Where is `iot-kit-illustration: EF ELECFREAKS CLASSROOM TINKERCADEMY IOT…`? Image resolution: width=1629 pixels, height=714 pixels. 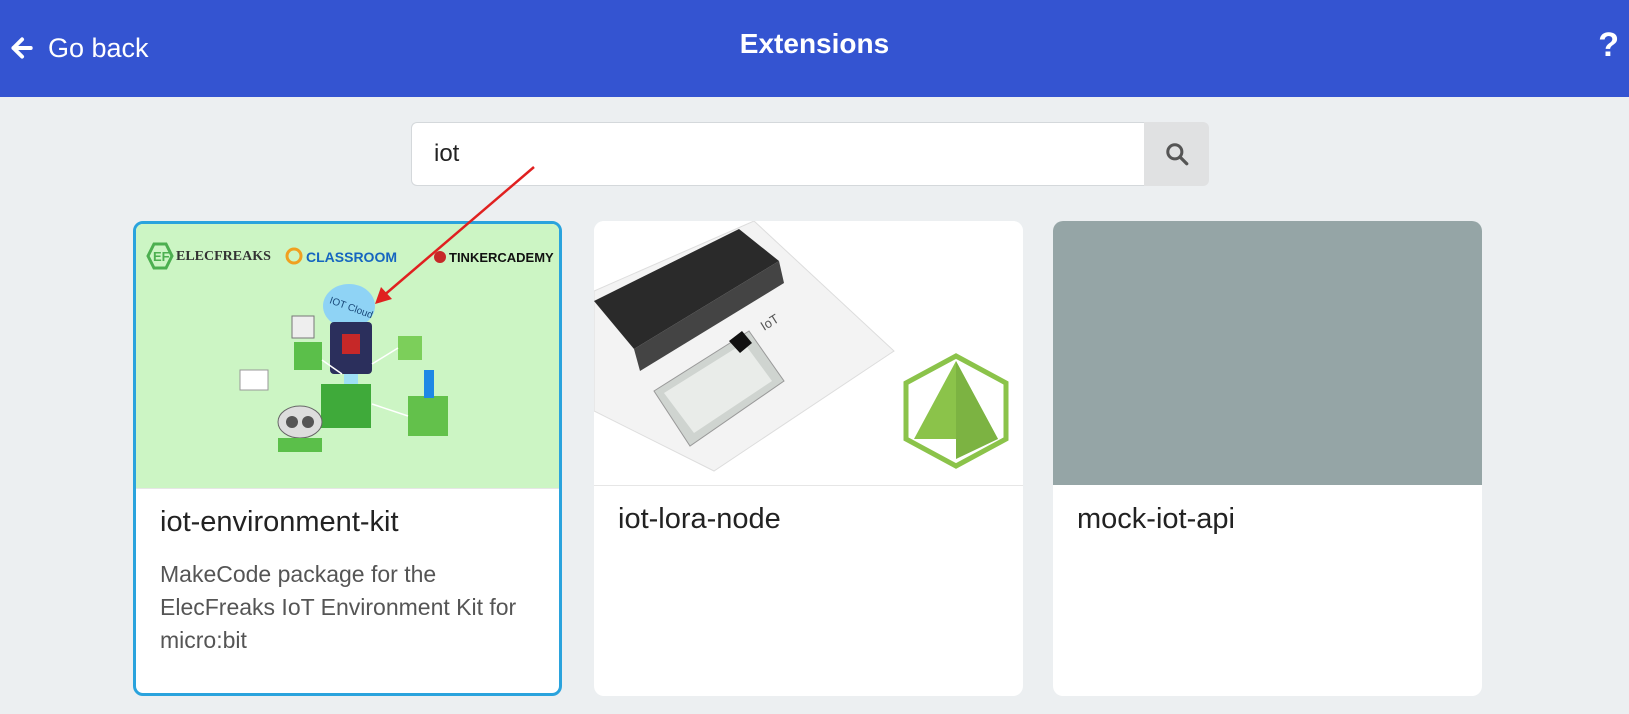 iot-kit-illustration: EF ELECFREAKS CLASSROOM TINKERCADEMY IOT… is located at coordinates (350, 347).